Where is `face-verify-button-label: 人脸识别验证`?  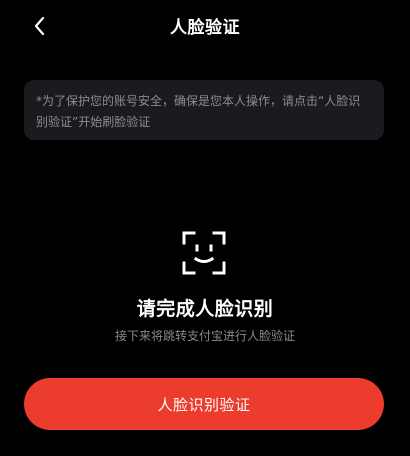 face-verify-button-label: 人脸识别验证 is located at coordinates (204, 404).